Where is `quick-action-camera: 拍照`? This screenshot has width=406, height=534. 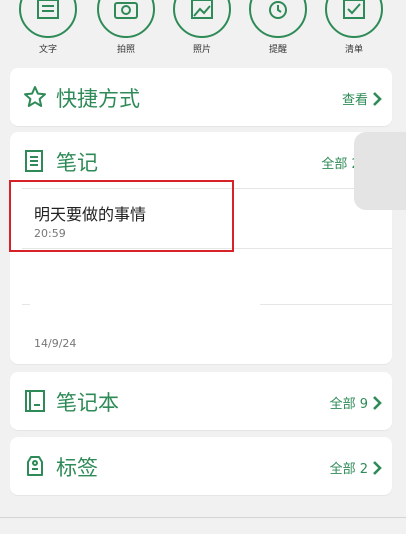 quick-action-camera: 拍照 is located at coordinates (126, 27).